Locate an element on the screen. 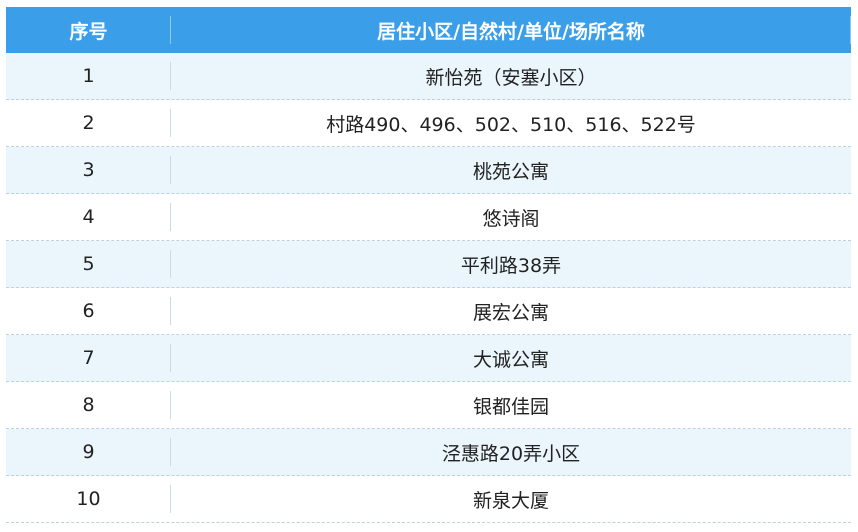 This screenshot has height=532, width=858. table-row: 8 银都佳园 is located at coordinates (428, 405).